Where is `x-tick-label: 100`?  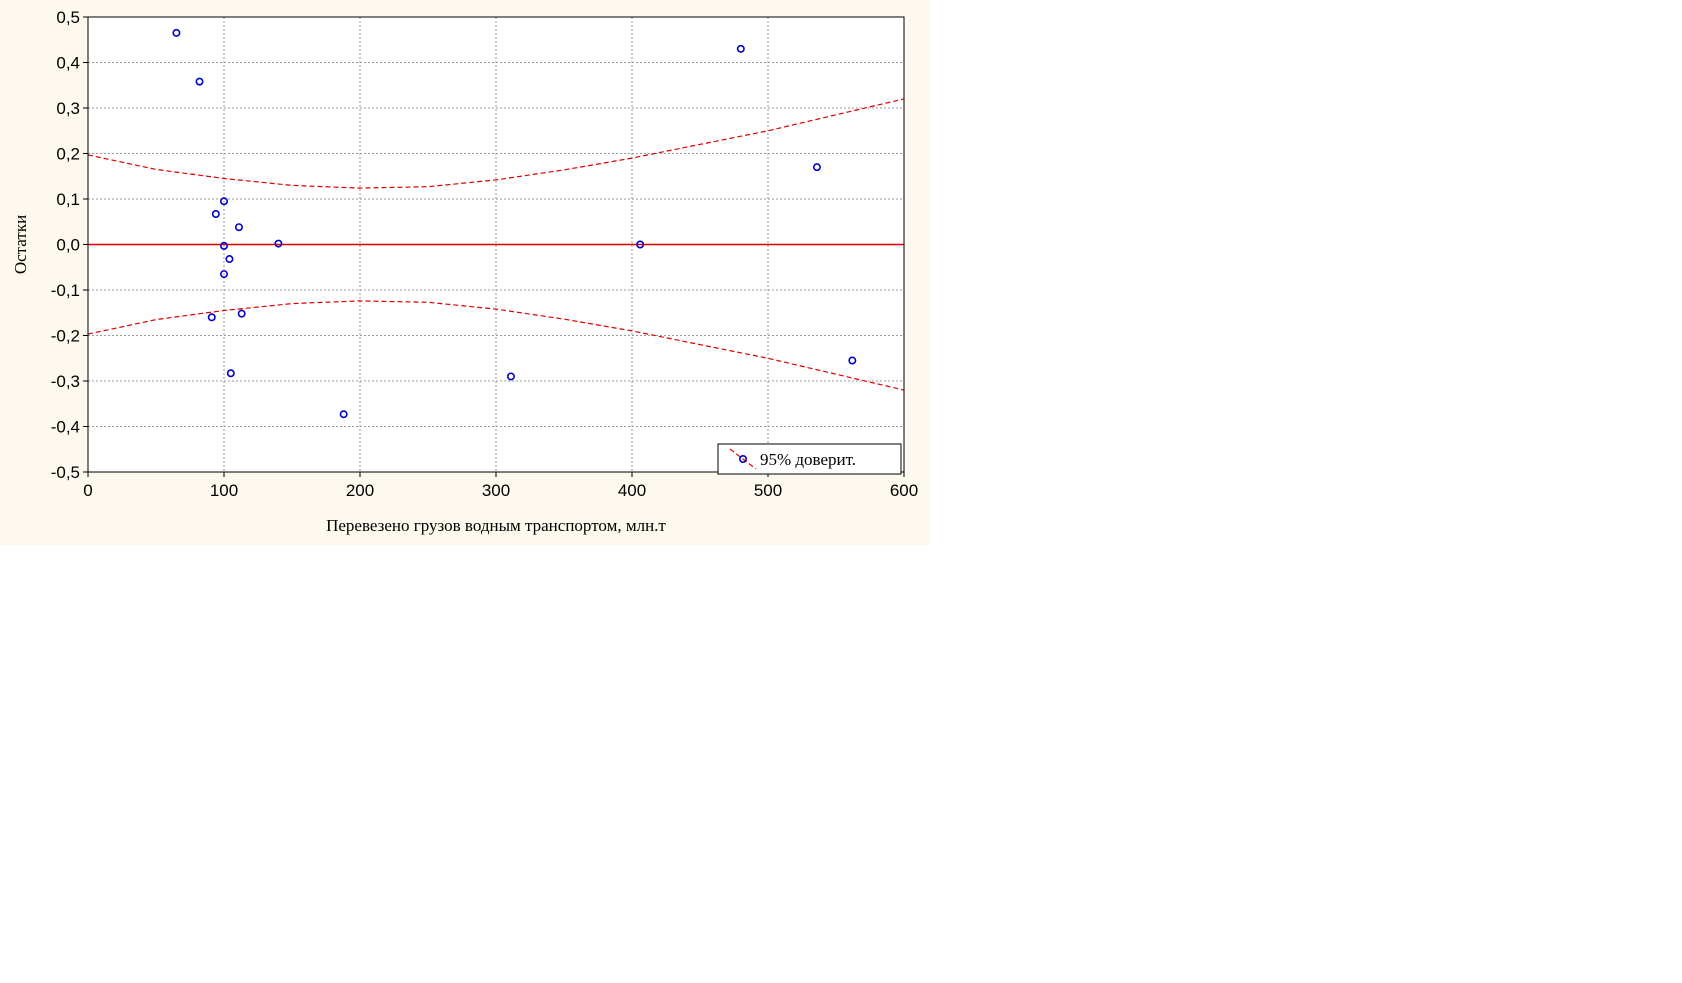 x-tick-label: 100 is located at coordinates (224, 490).